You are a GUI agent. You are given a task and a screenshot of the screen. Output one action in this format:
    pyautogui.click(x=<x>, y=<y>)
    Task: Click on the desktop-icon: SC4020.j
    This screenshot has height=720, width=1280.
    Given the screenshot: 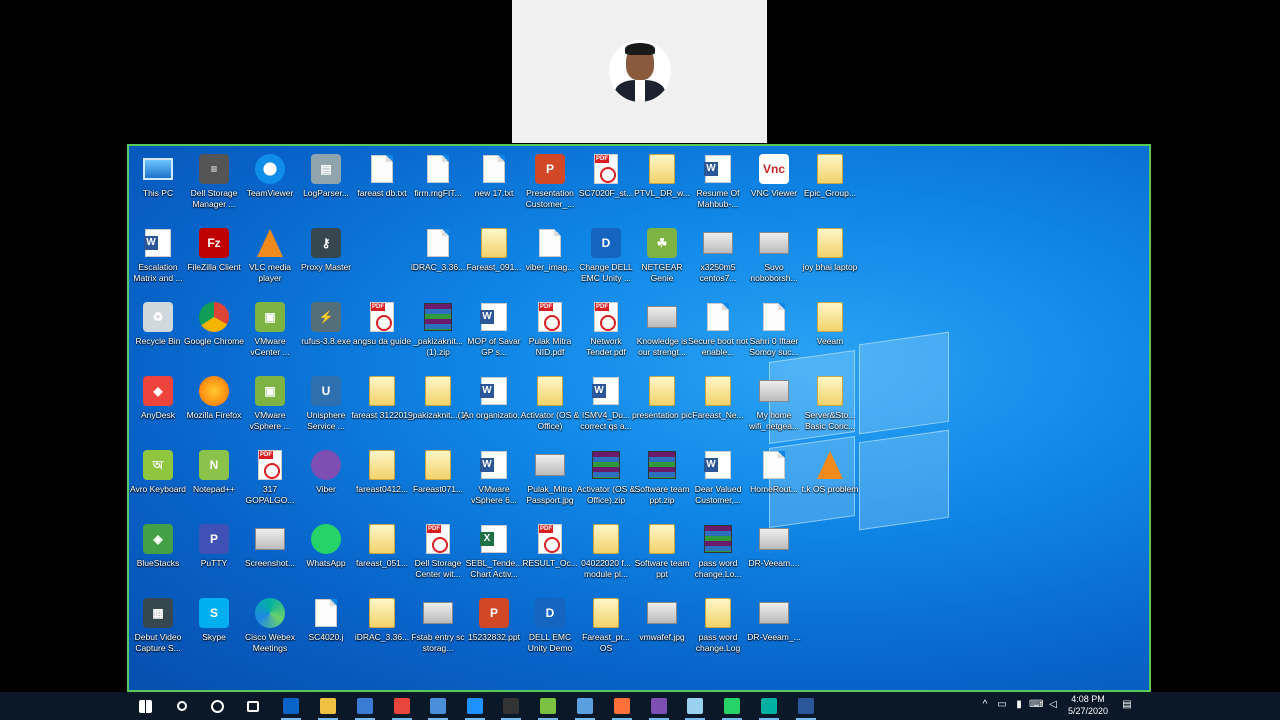 What is the action you would take?
    pyautogui.click(x=326, y=627)
    